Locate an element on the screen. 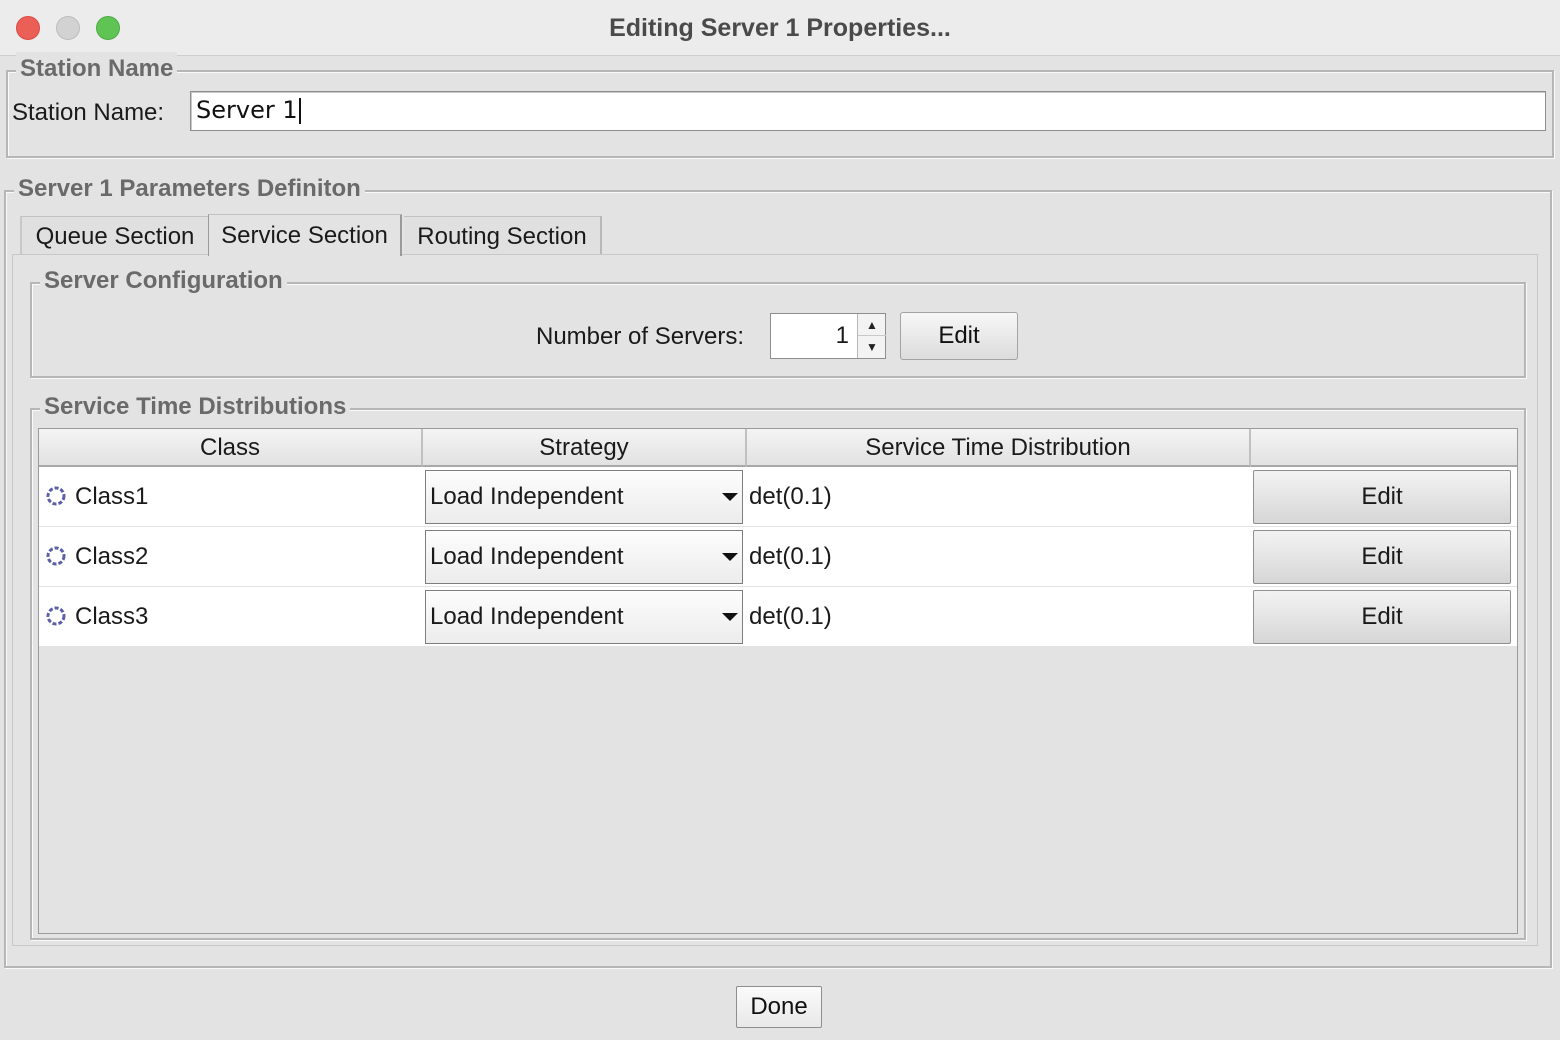  spinner-down-icon: ▼ is located at coordinates (872, 347).